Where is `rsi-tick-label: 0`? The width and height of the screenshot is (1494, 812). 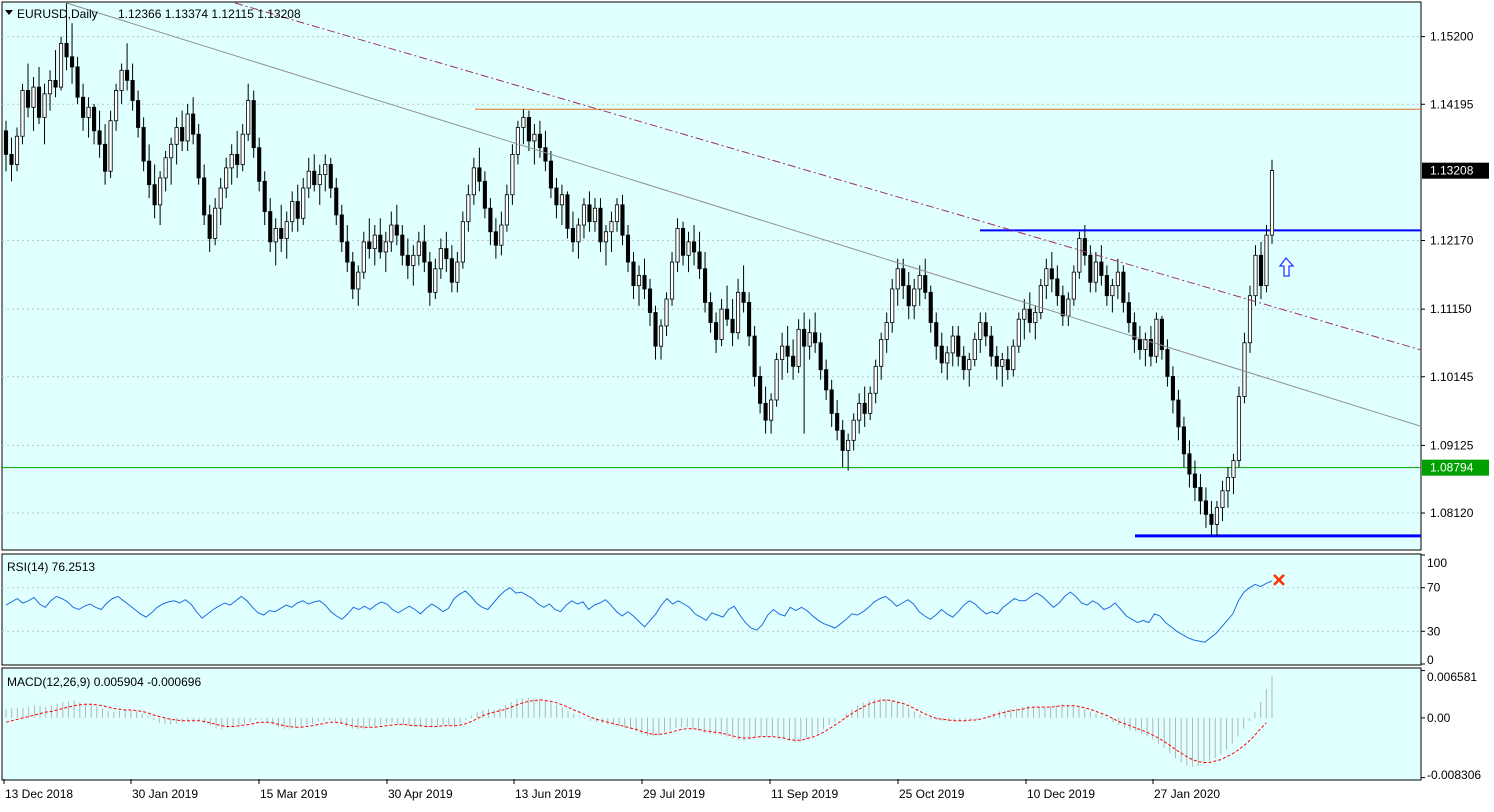 rsi-tick-label: 0 is located at coordinates (1430, 660).